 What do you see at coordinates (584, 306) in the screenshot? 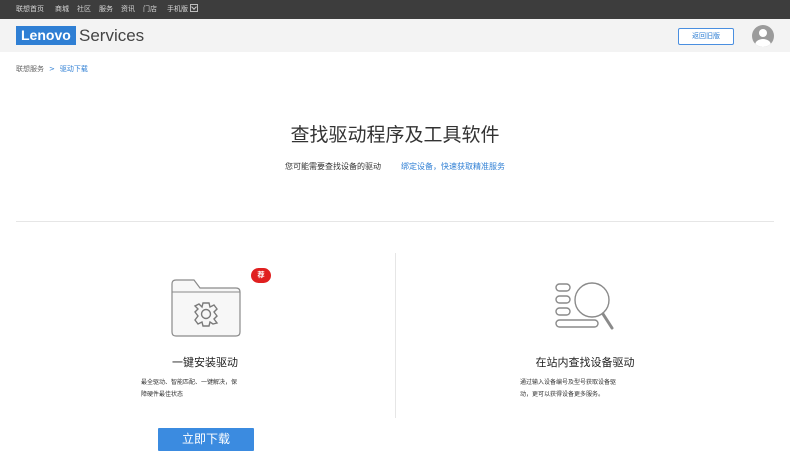
I see `document-search-icon` at bounding box center [584, 306].